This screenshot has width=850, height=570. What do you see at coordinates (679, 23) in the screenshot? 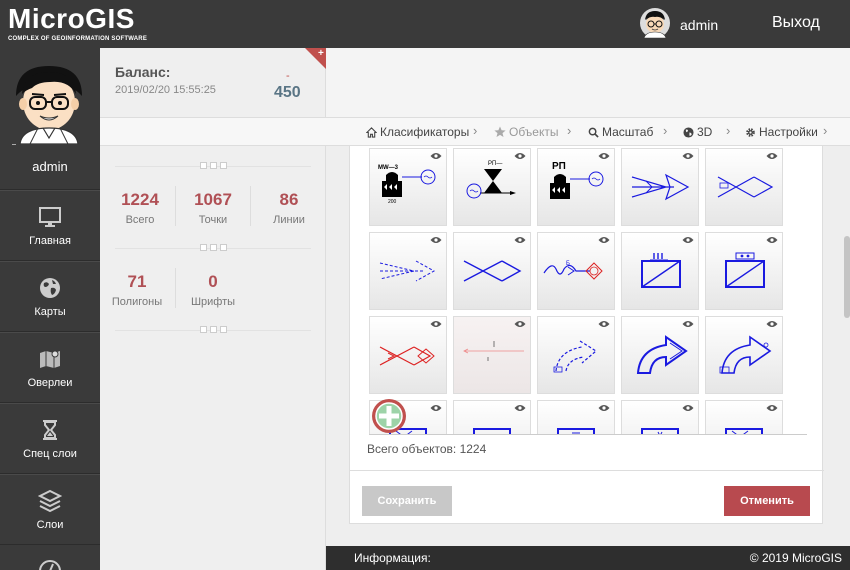
I see `header-user: admin` at bounding box center [679, 23].